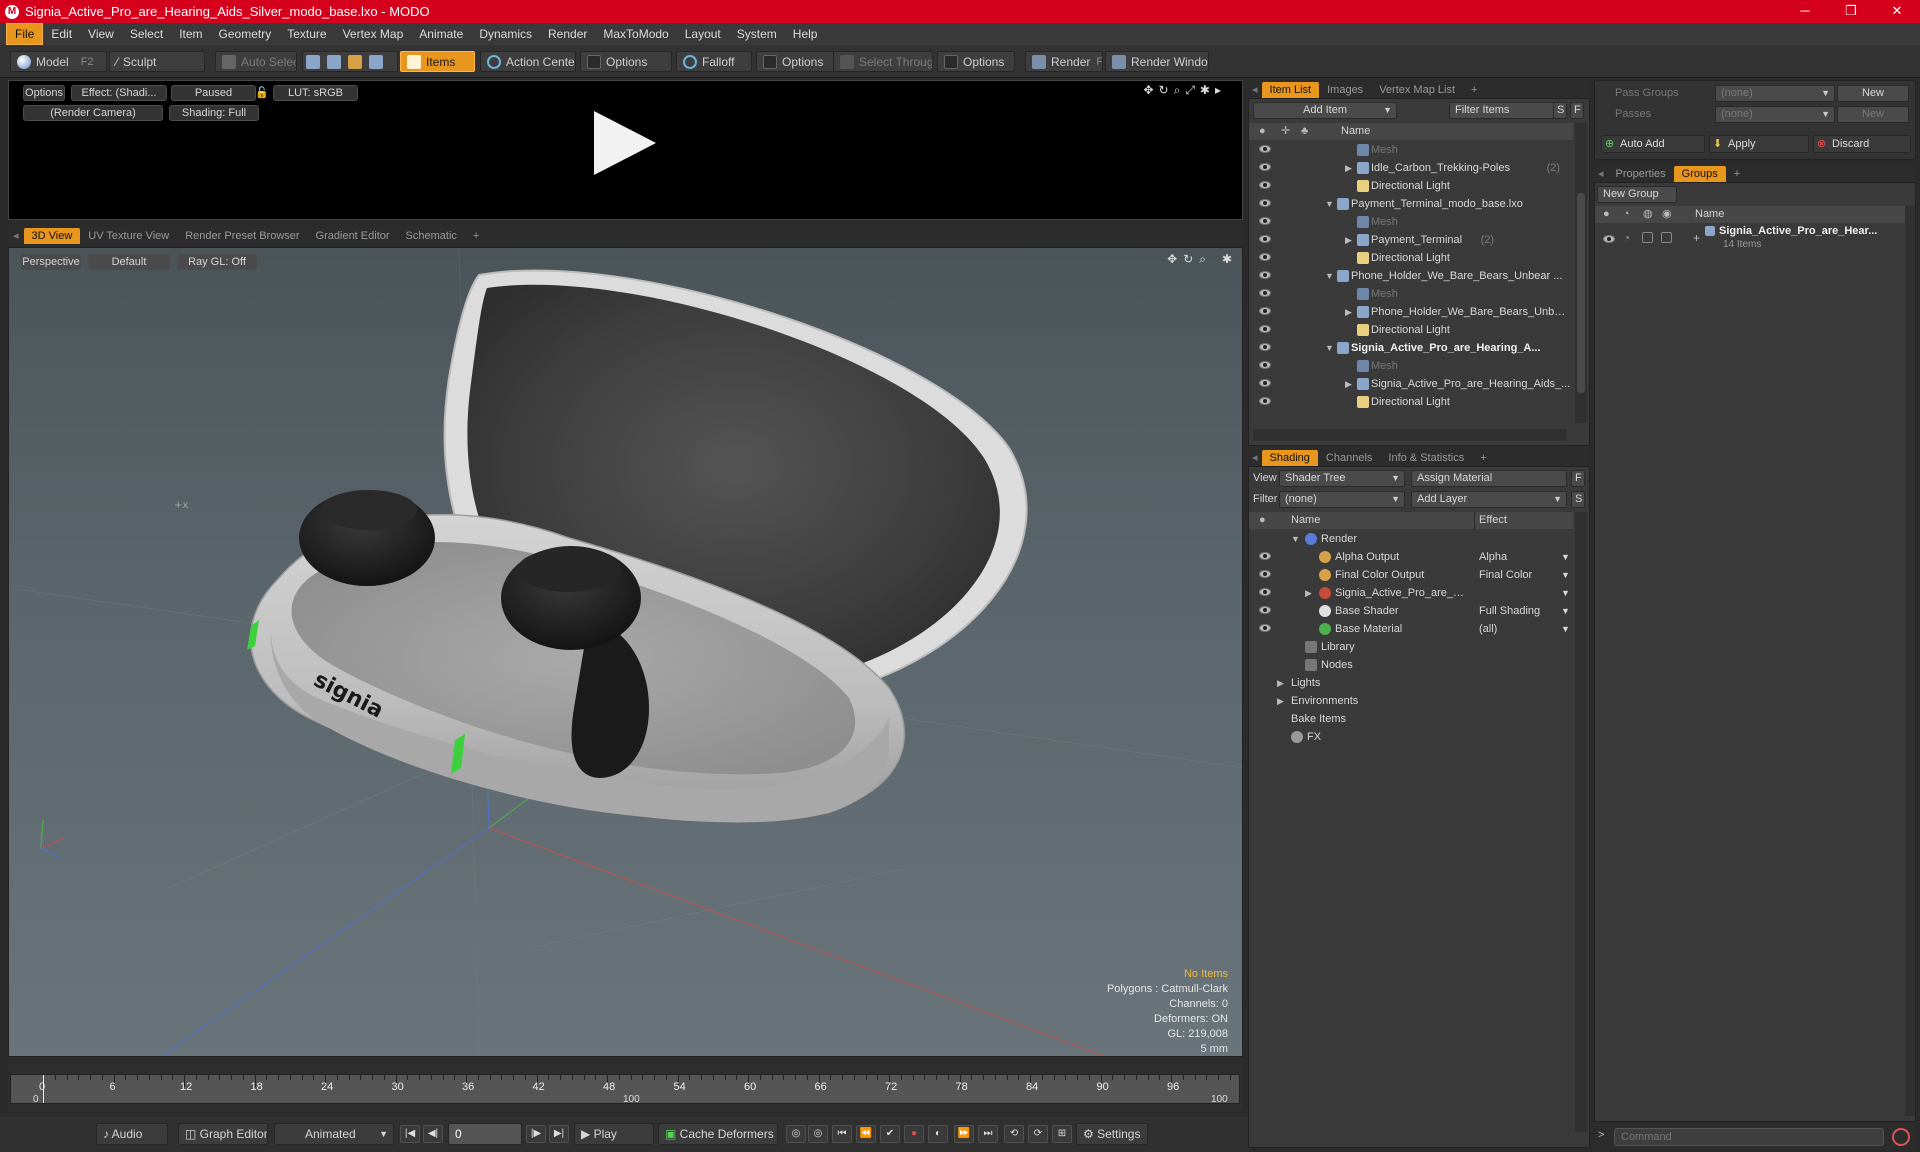  What do you see at coordinates (410, 1134) in the screenshot?
I see `go-to-start-button: |◀` at bounding box center [410, 1134].